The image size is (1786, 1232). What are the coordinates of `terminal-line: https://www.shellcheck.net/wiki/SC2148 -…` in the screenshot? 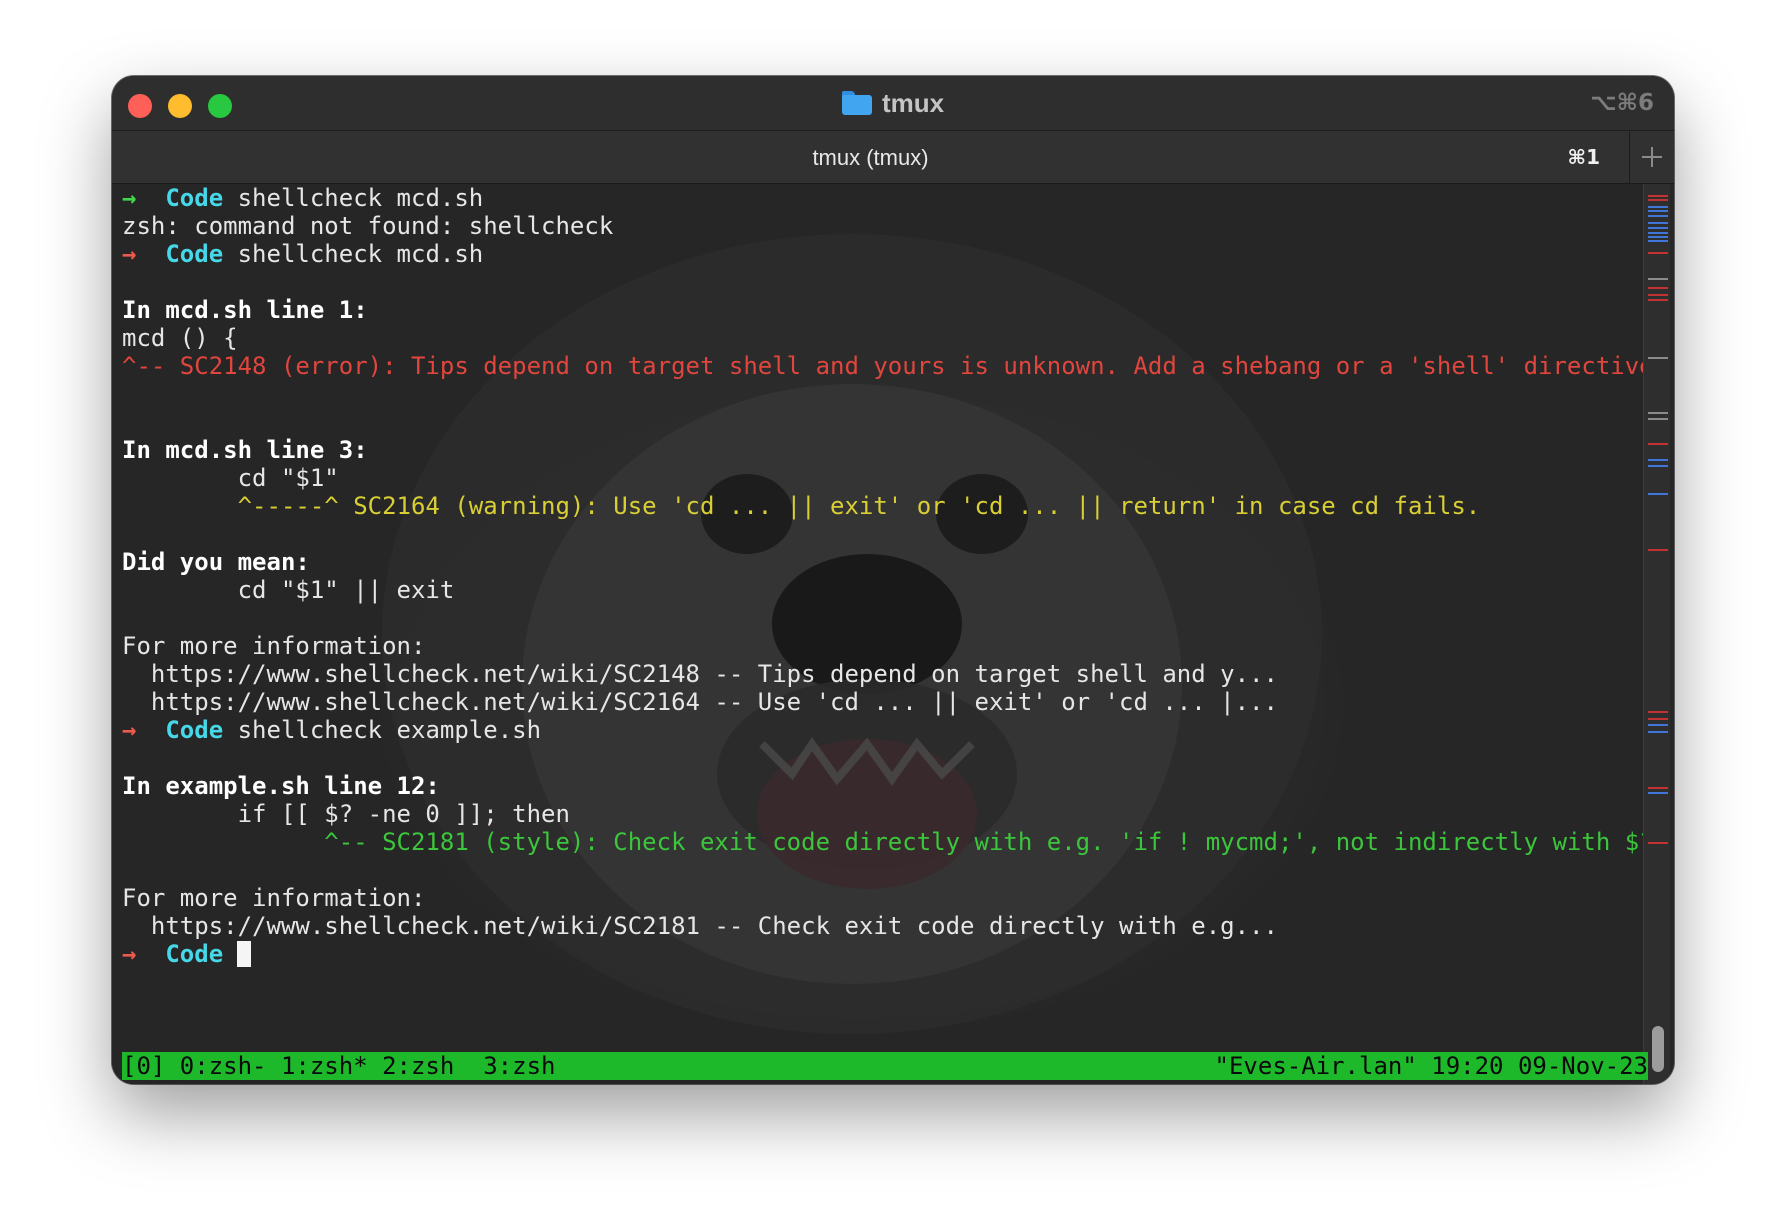 It's located at (874, 674).